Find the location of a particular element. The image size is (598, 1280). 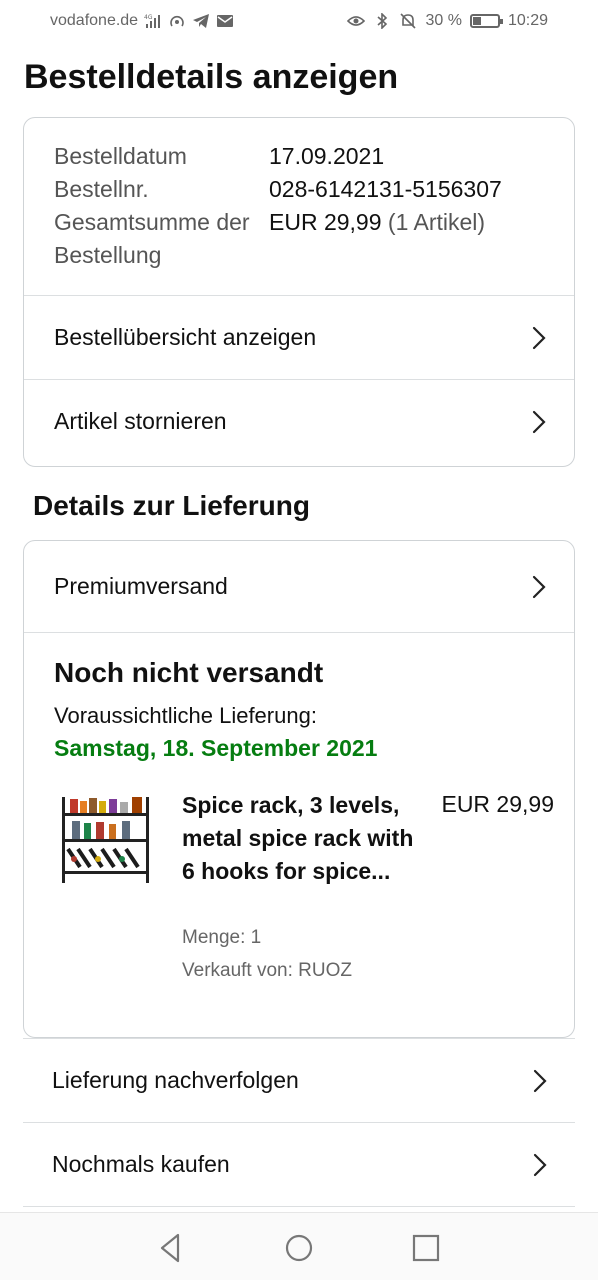

order-total-items: (1 Artikel) is located at coordinates (436, 222).